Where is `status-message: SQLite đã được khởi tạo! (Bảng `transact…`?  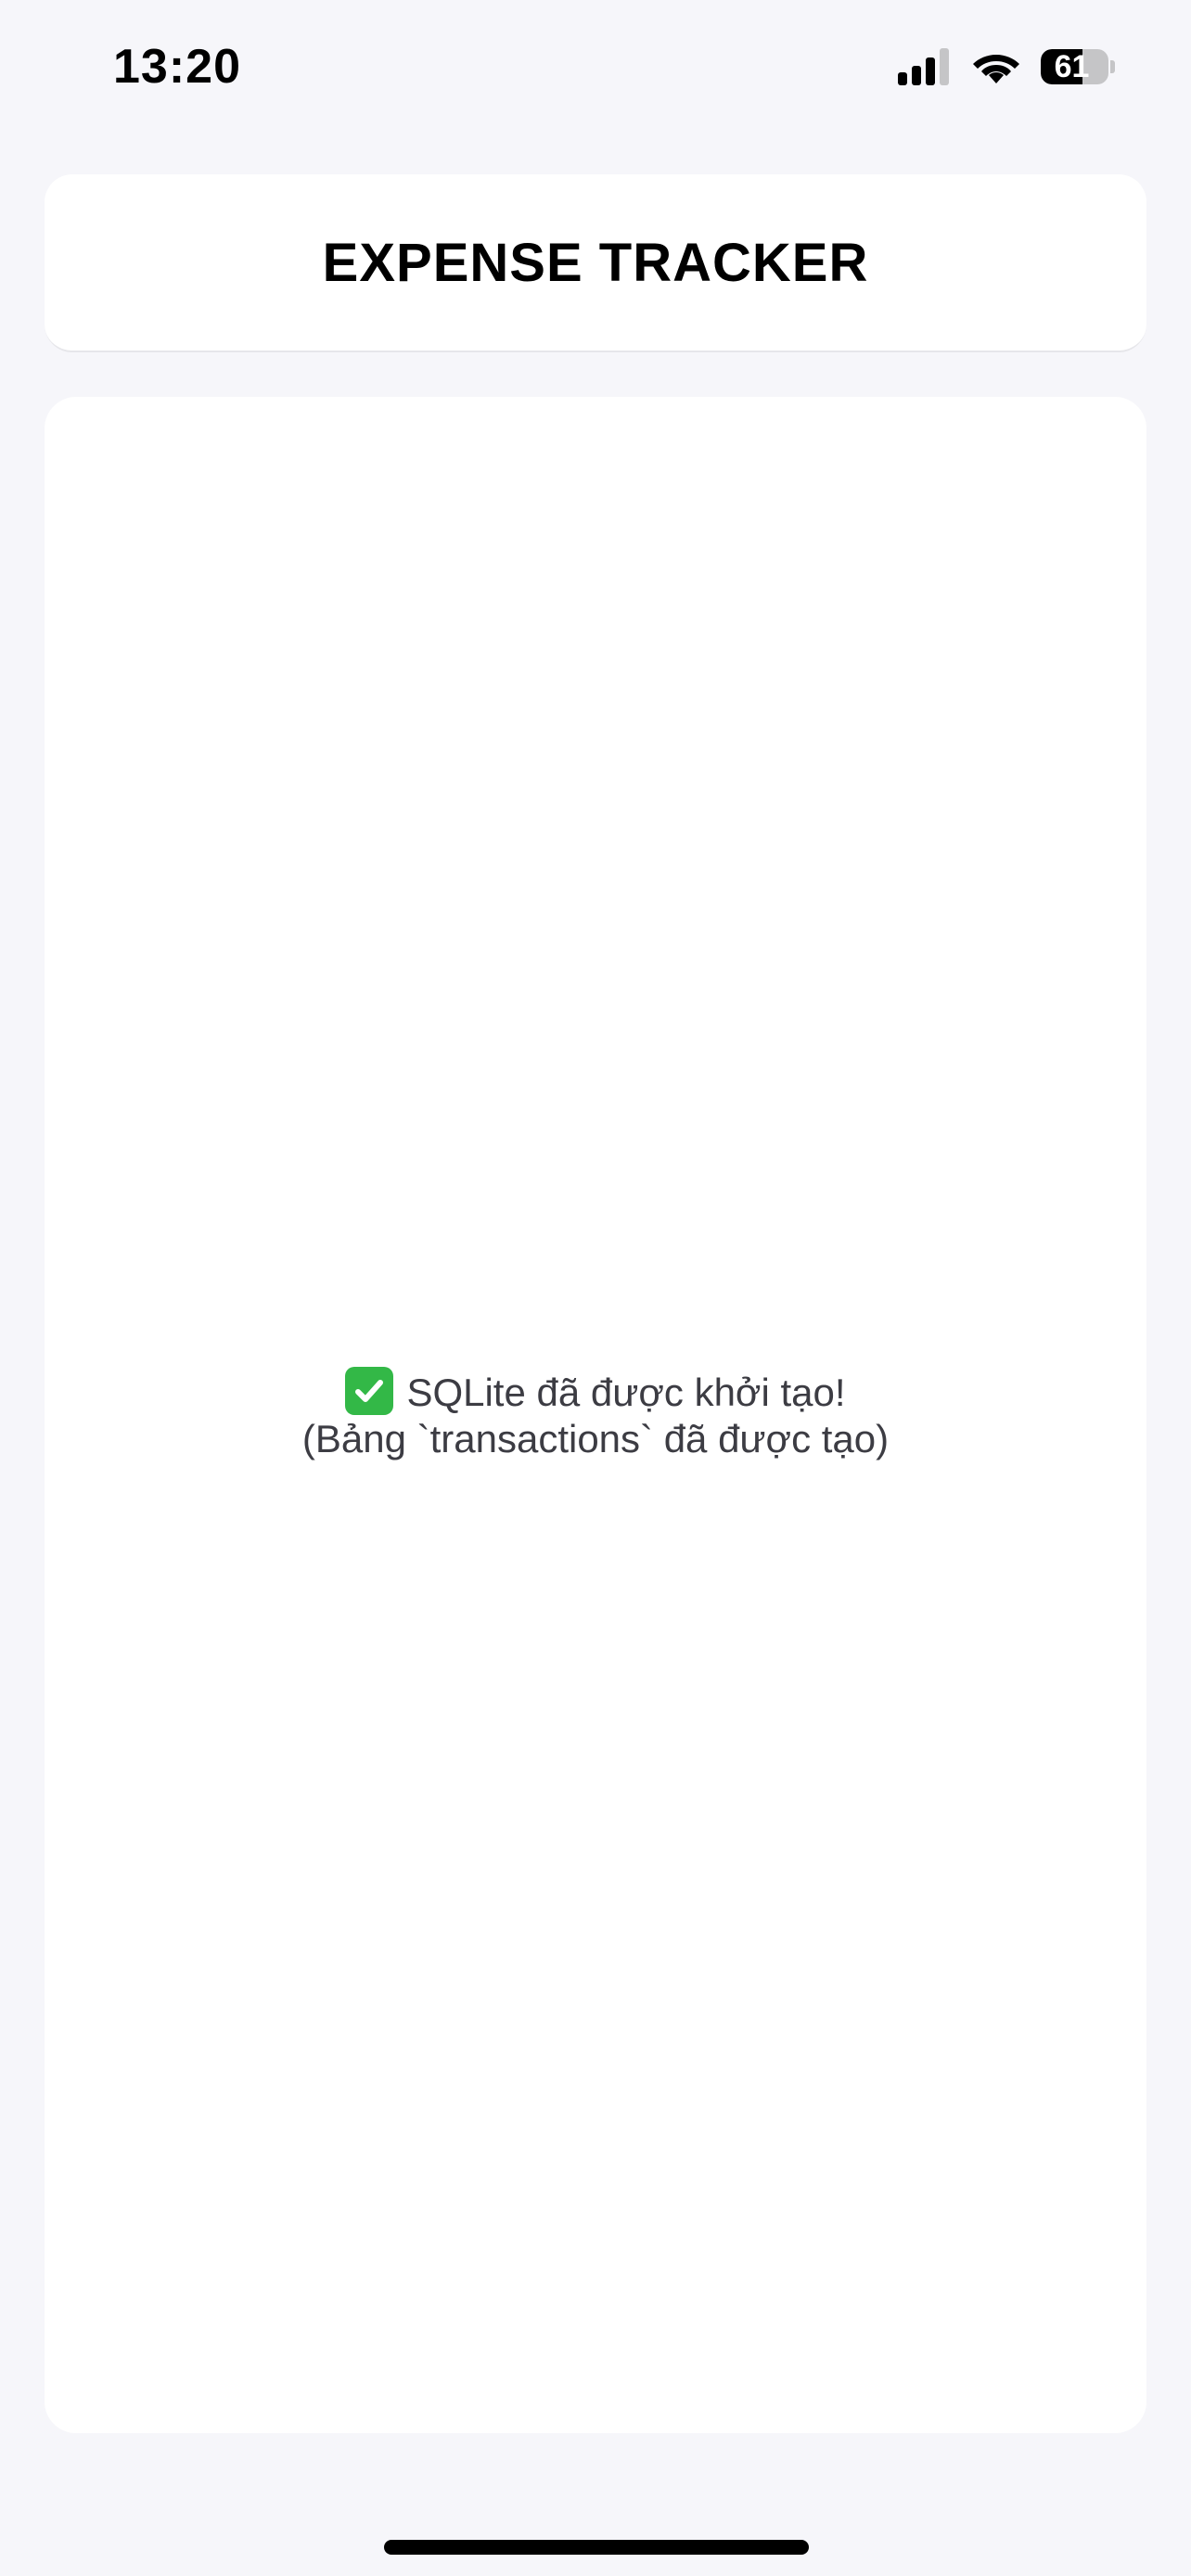
status-message: SQLite đã được khởi tạo! (Bảng `transact… is located at coordinates (595, 1414).